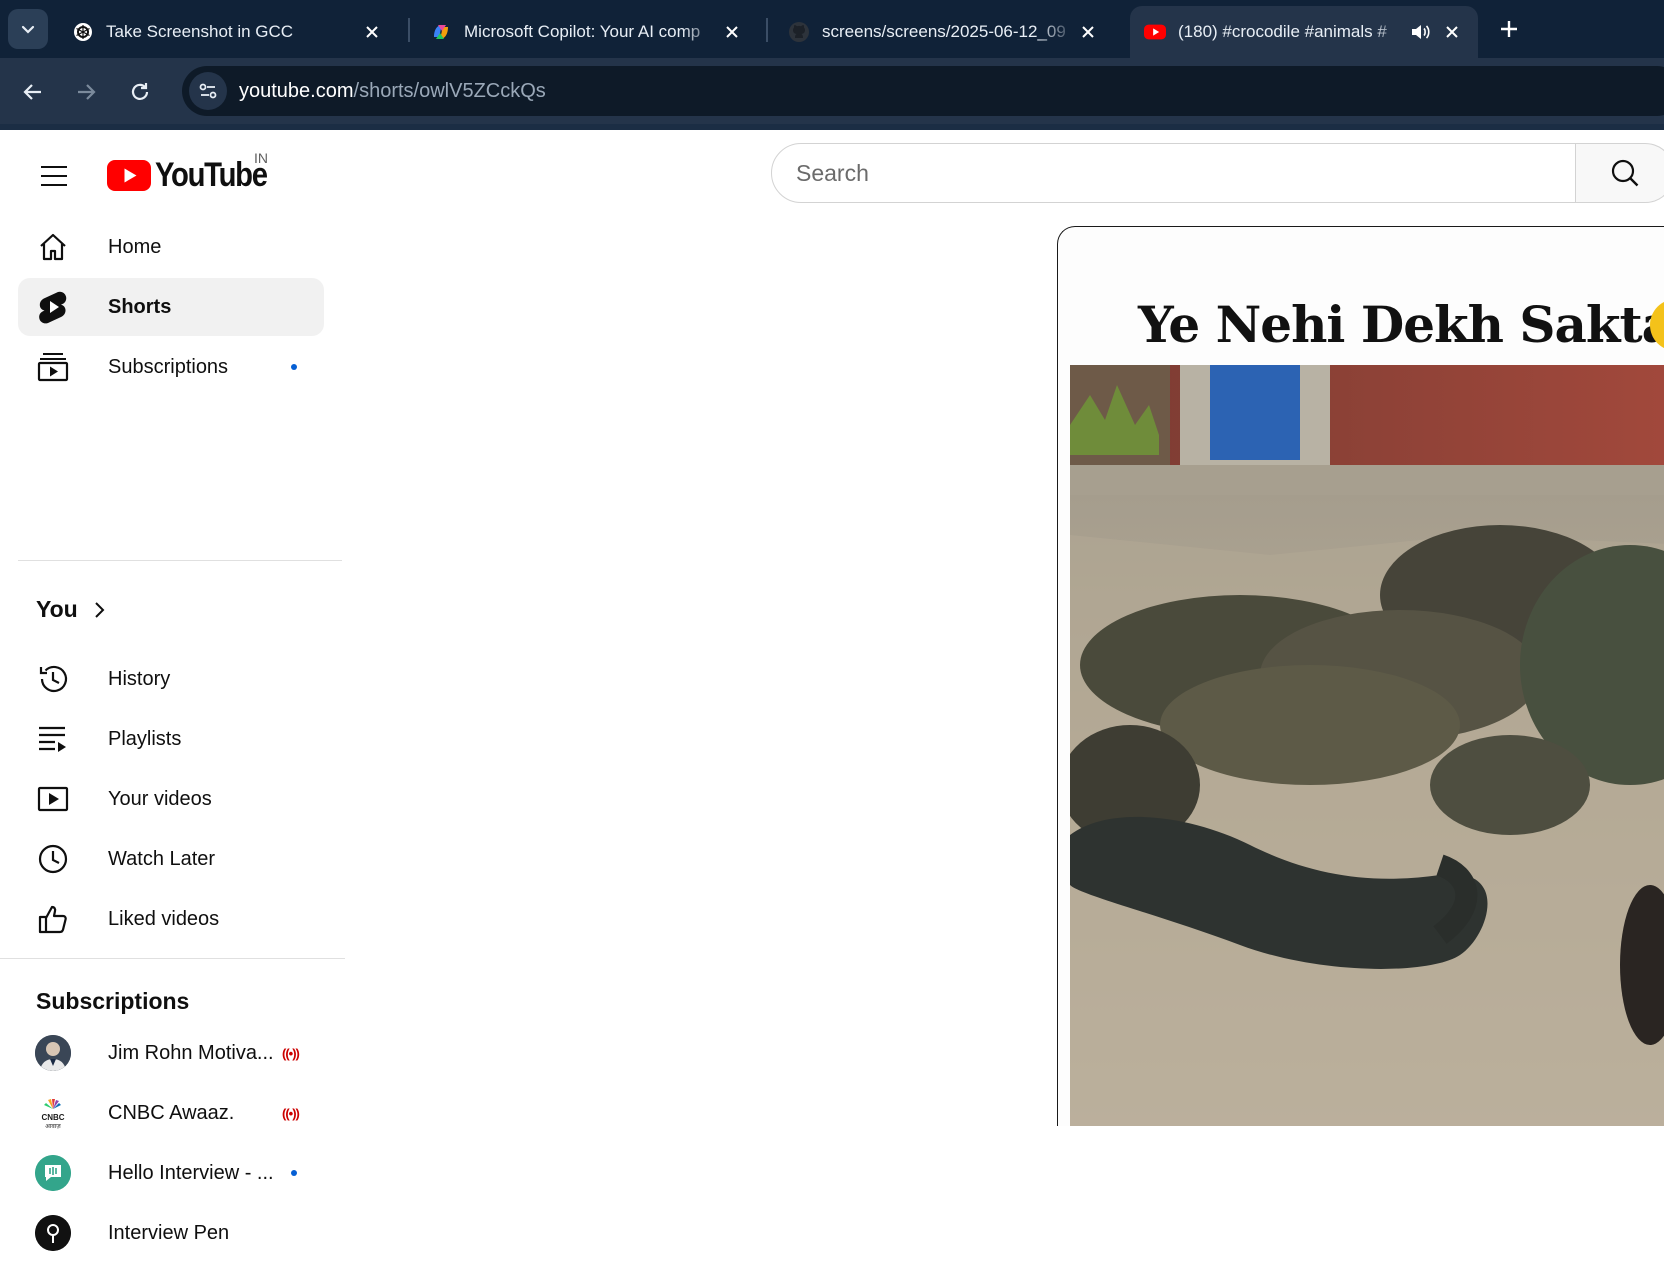 The width and height of the screenshot is (1664, 1262). Describe the element at coordinates (53, 307) in the screenshot. I see `shorts-icon` at that location.